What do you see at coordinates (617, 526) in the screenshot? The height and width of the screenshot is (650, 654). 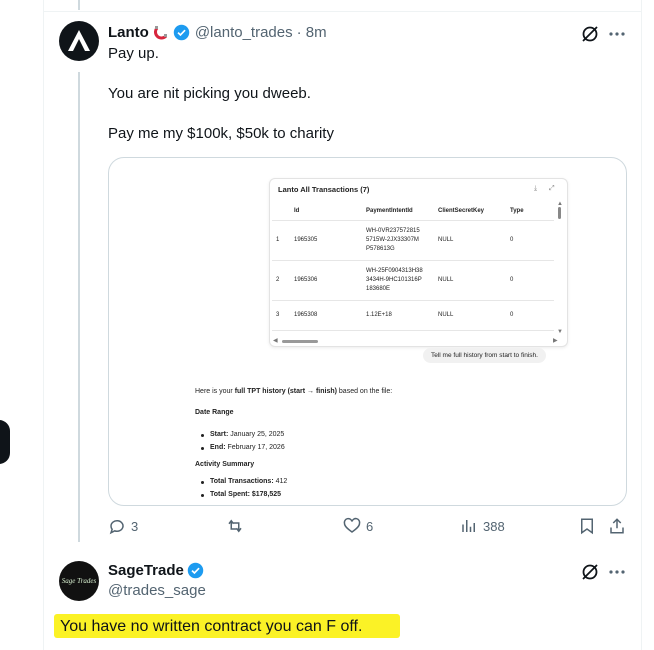 I see `share-icon` at bounding box center [617, 526].